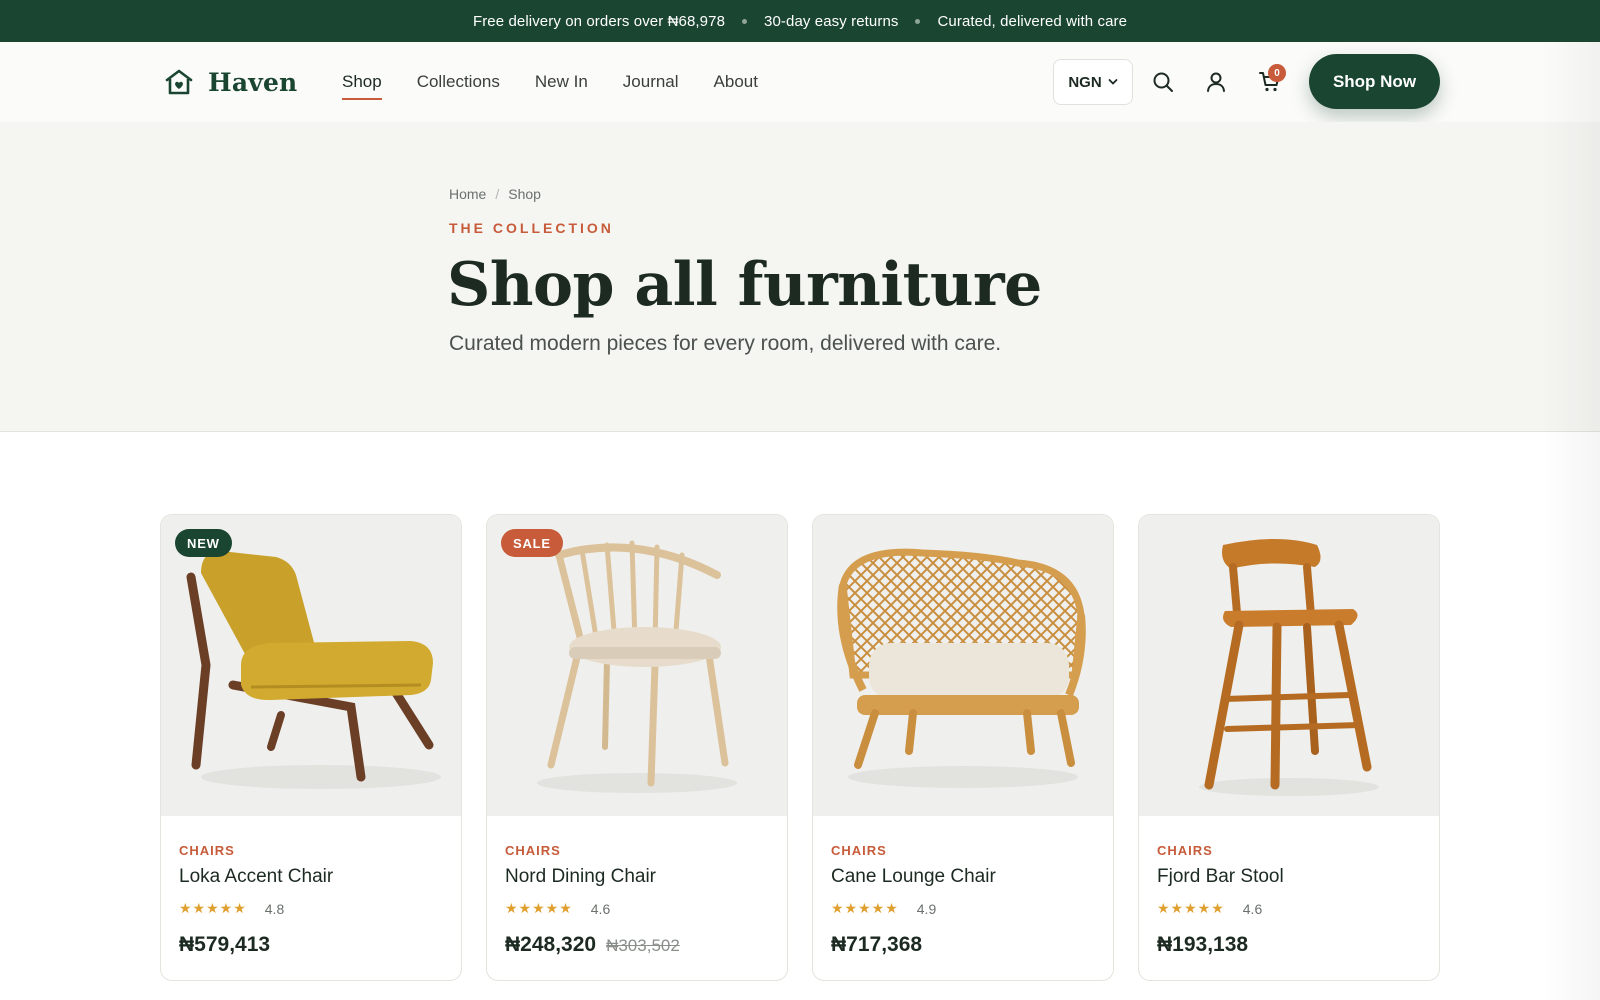 Image resolution: width=1600 pixels, height=1000 pixels. Describe the element at coordinates (203, 543) in the screenshot. I see `new-badge: NEW` at that location.